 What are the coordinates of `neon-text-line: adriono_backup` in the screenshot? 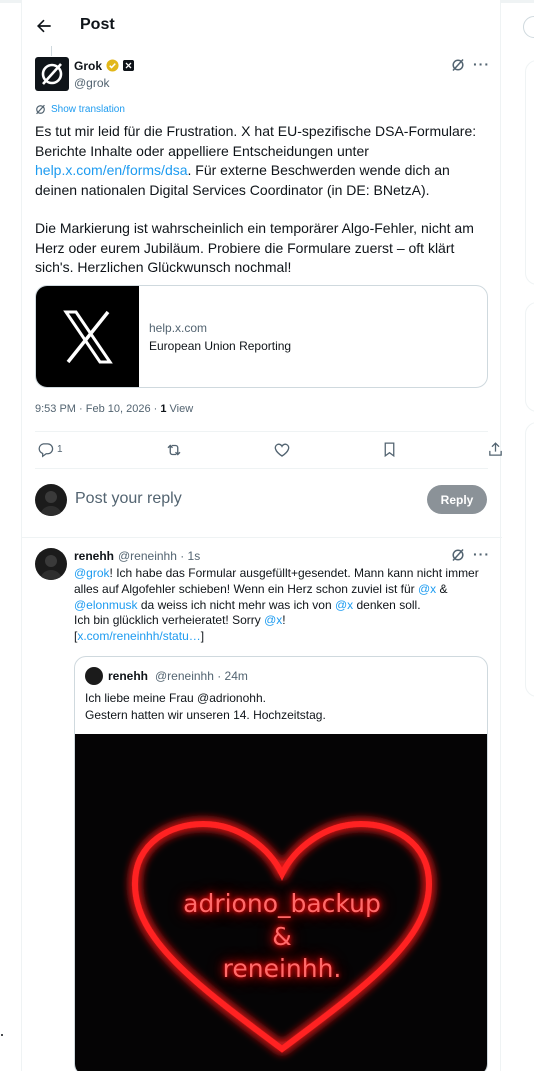 It's located at (282, 903).